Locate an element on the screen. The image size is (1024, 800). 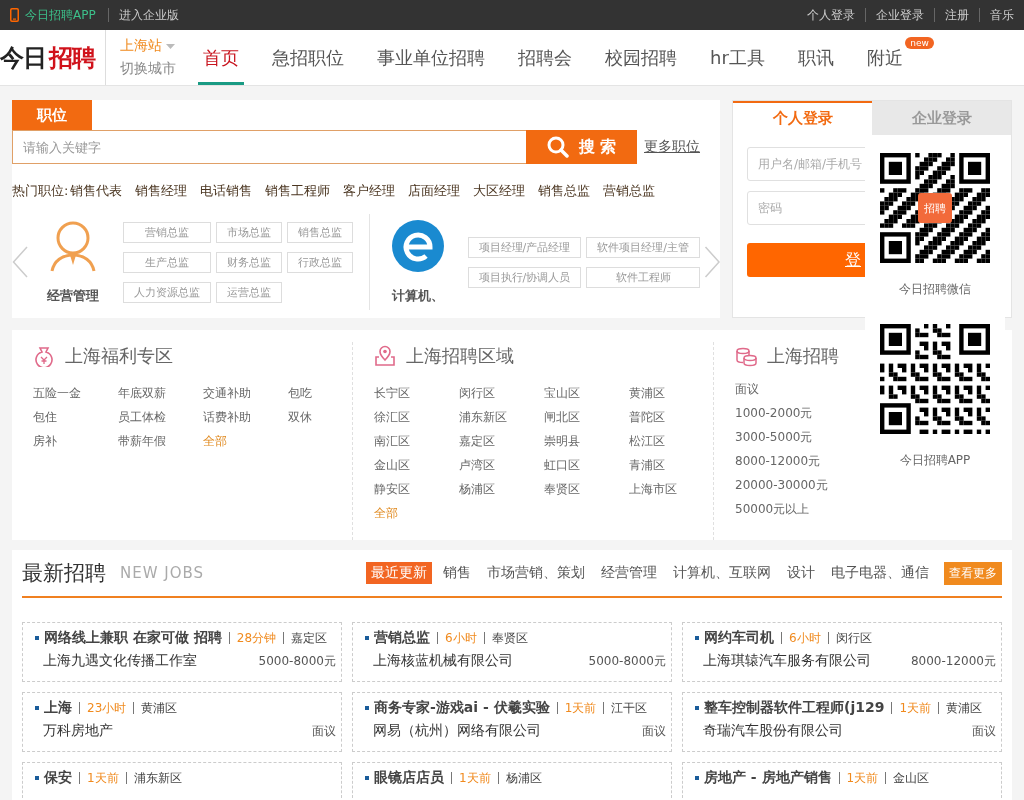
job-area: 江干区 is located at coordinates (629, 708).